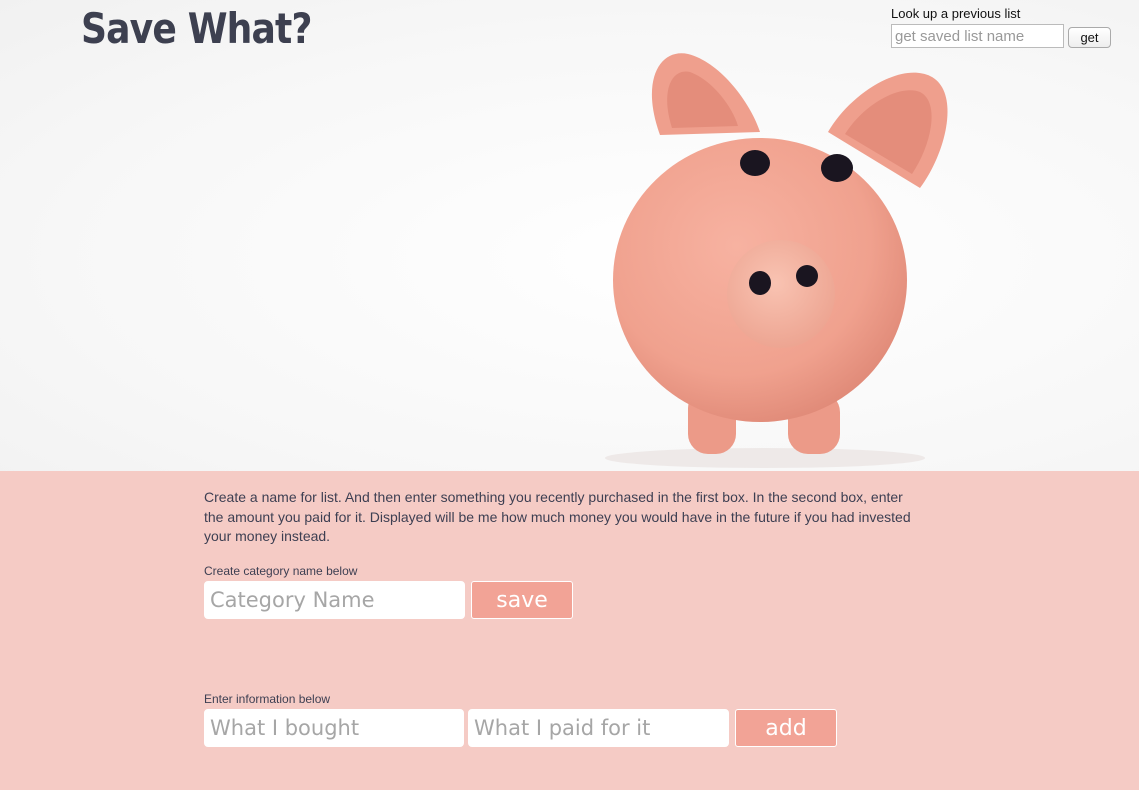 This screenshot has width=1139, height=790. What do you see at coordinates (267, 699) in the screenshot?
I see `entry-label: Enter information below` at bounding box center [267, 699].